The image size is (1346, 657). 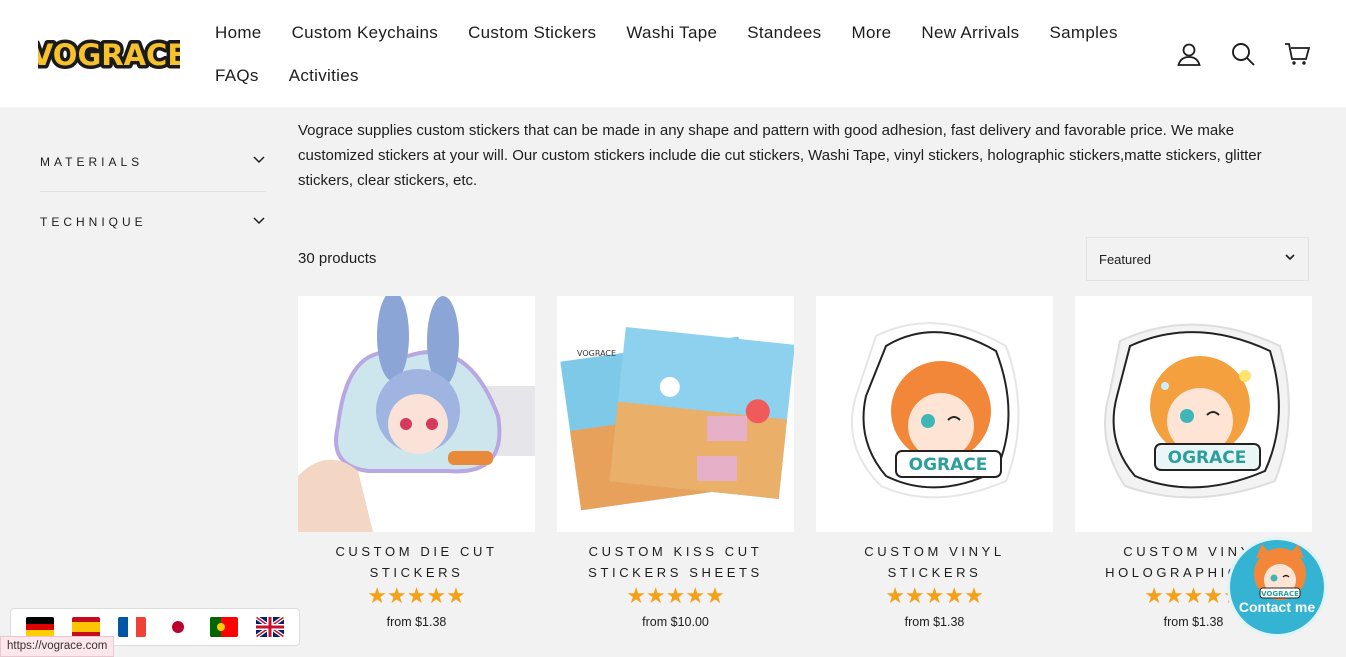 I want to click on sort-value: Featured, so click(x=1125, y=259).